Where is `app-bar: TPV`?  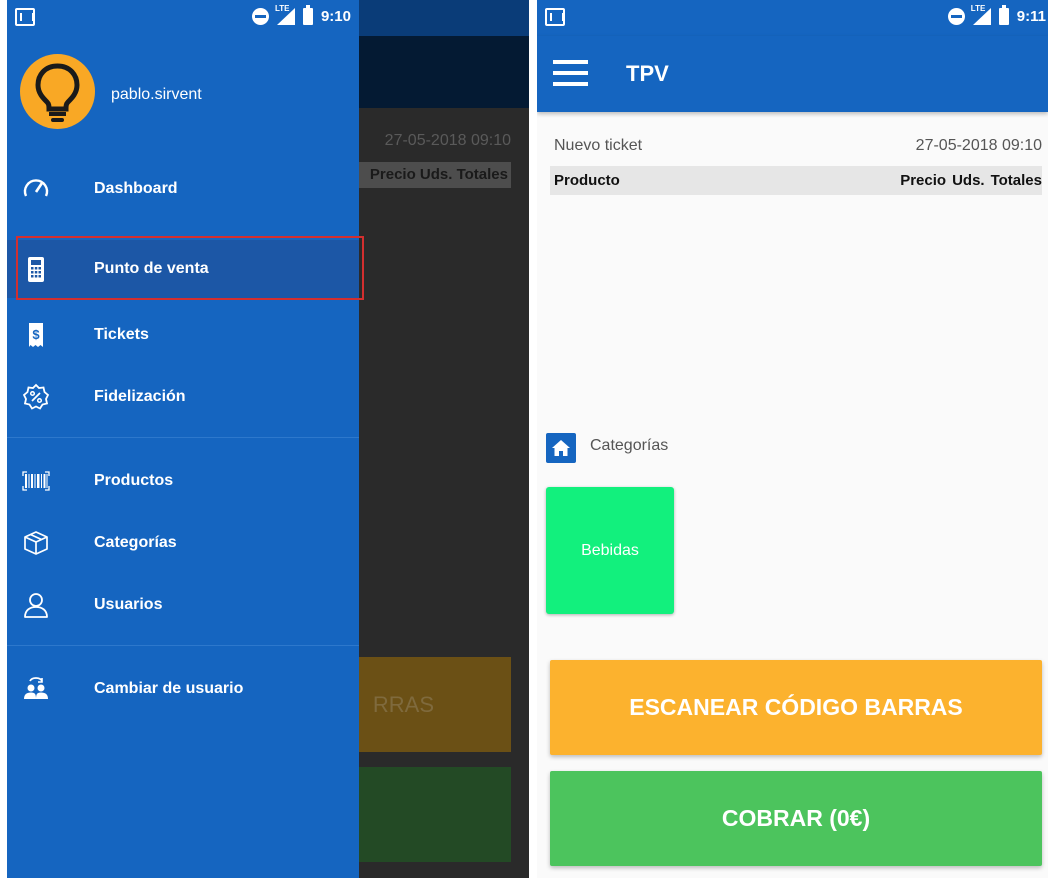 app-bar: TPV is located at coordinates (792, 74).